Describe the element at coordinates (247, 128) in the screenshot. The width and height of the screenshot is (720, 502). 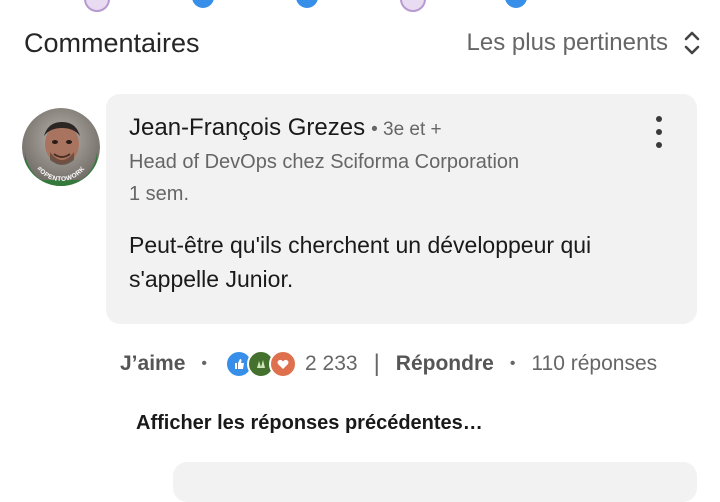
I see `author-name: Jean-François Grezes` at that location.